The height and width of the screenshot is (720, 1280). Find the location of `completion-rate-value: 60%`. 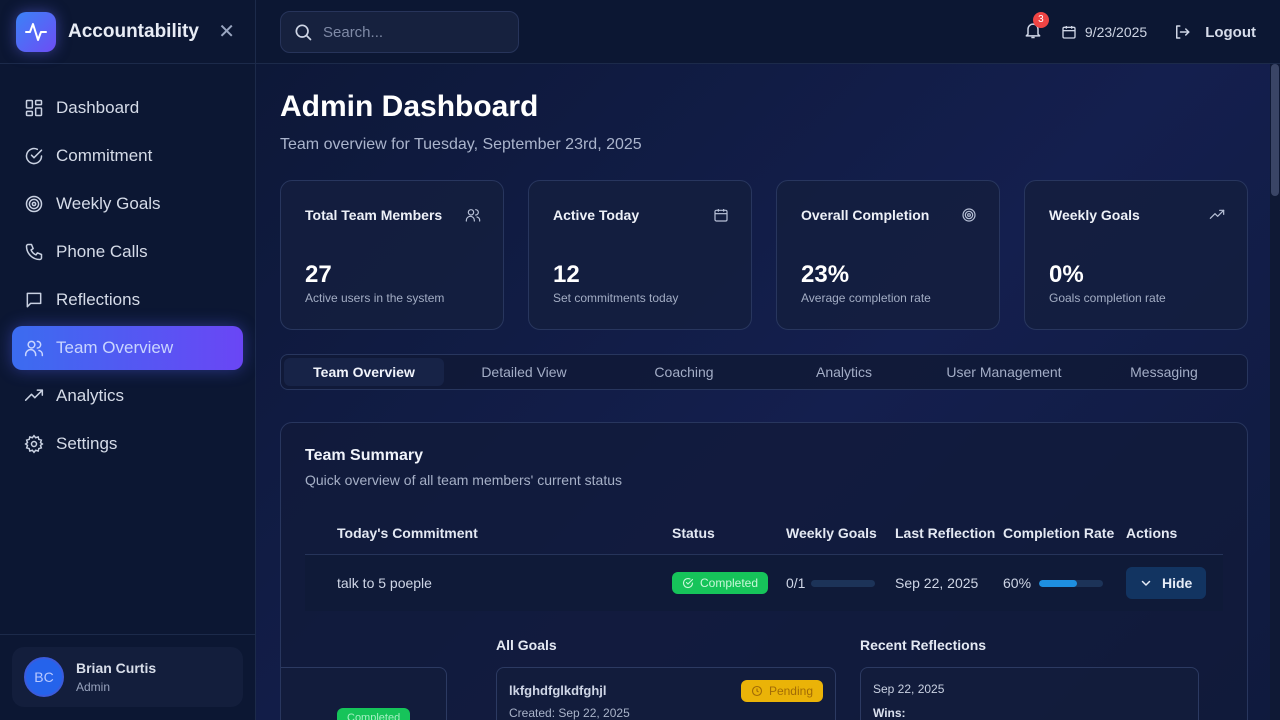

completion-rate-value: 60% is located at coordinates (1017, 583).